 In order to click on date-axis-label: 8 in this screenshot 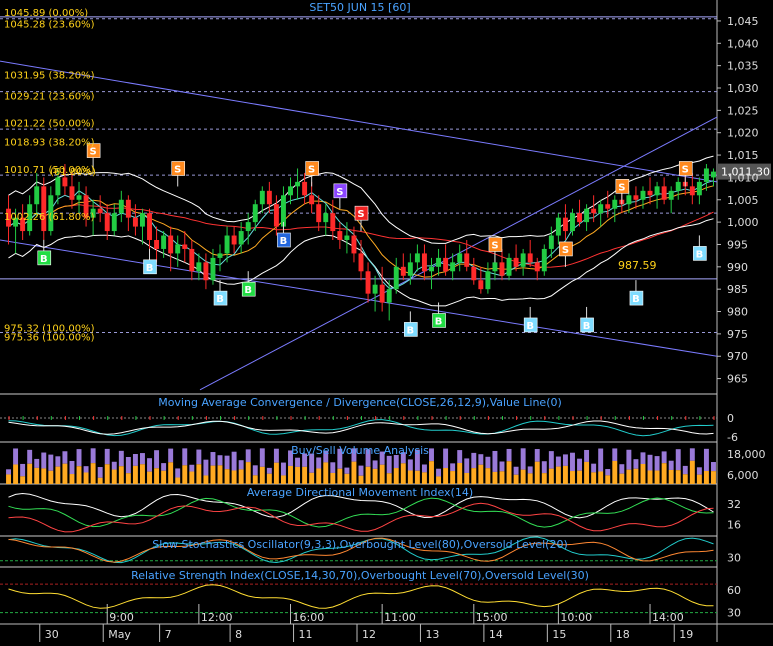, I will do `click(238, 634)`.